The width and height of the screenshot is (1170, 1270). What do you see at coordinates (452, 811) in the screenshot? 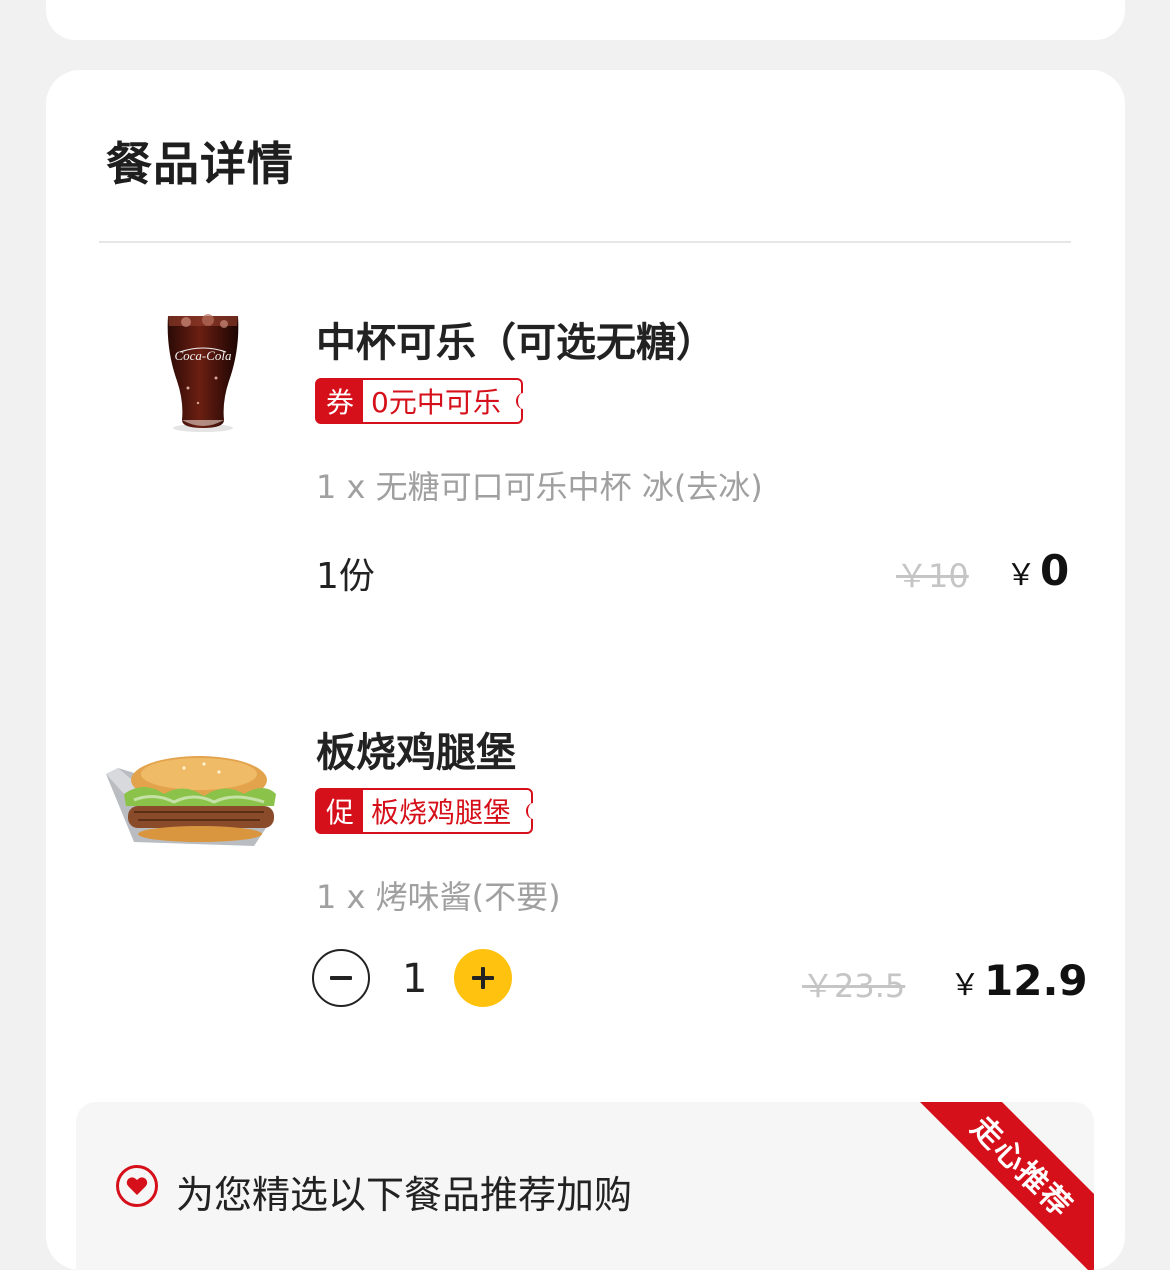
I see `promo-tag-text: 板烧鸡腿堡` at bounding box center [452, 811].